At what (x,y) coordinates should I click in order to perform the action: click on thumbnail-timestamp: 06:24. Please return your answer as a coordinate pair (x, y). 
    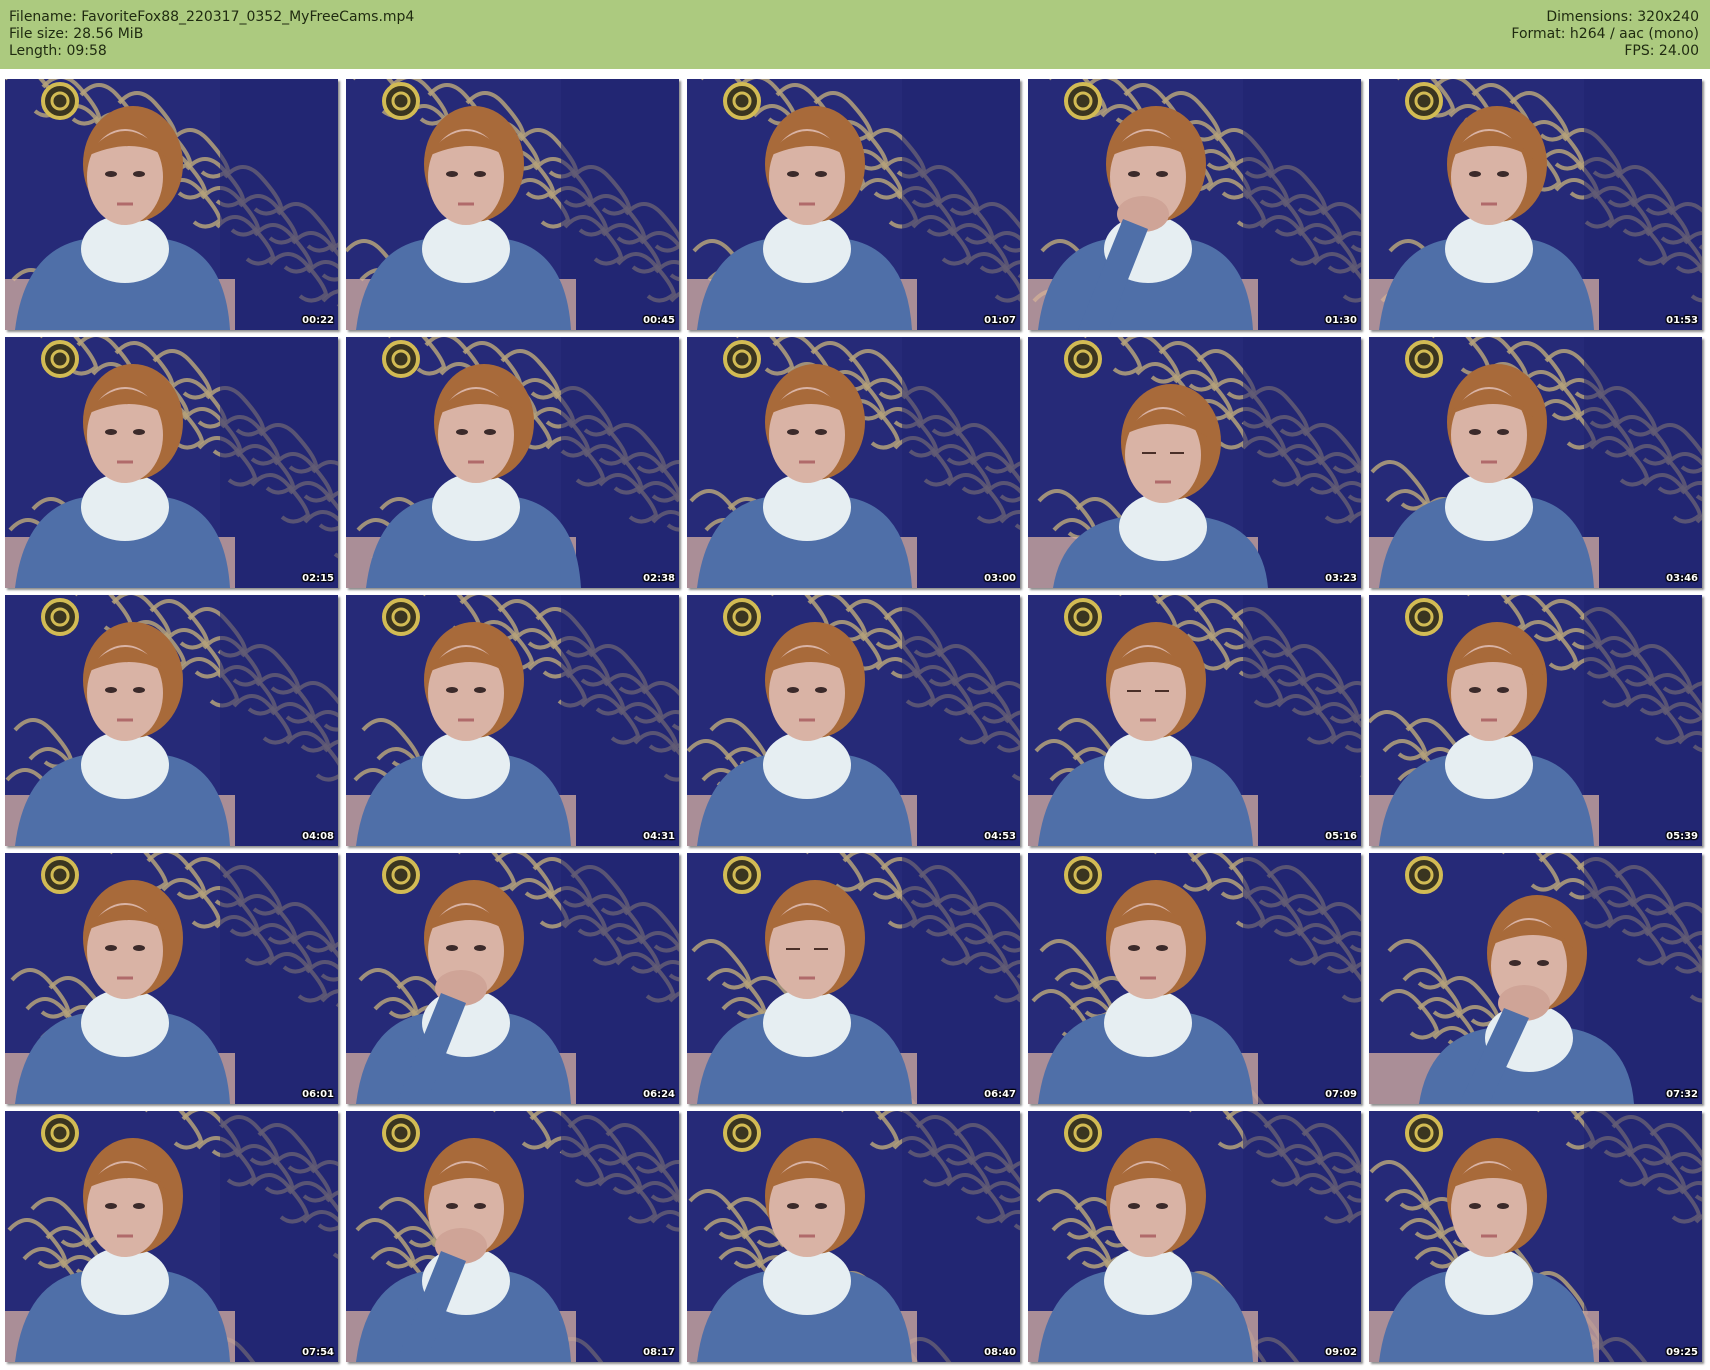
    Looking at the image, I should click on (659, 1094).